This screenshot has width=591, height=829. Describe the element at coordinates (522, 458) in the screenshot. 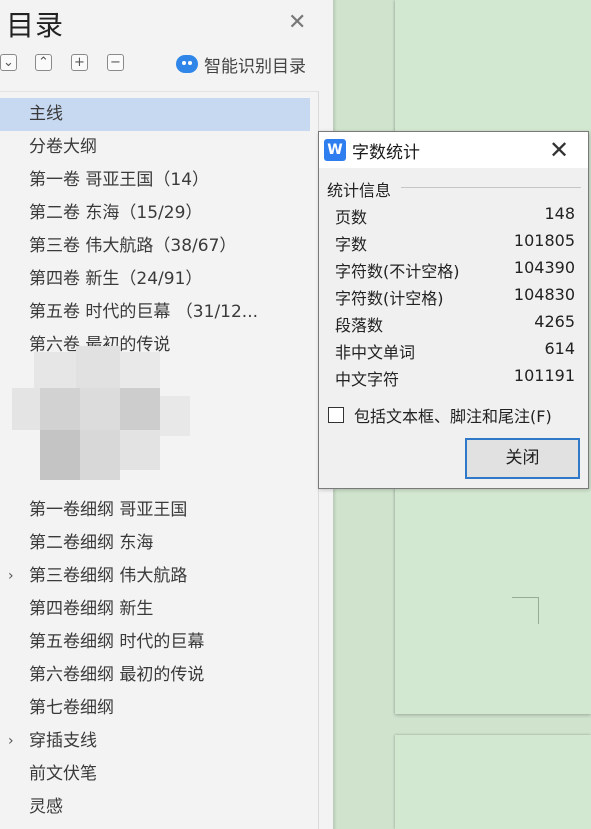

I see `close-button: 关闭` at that location.